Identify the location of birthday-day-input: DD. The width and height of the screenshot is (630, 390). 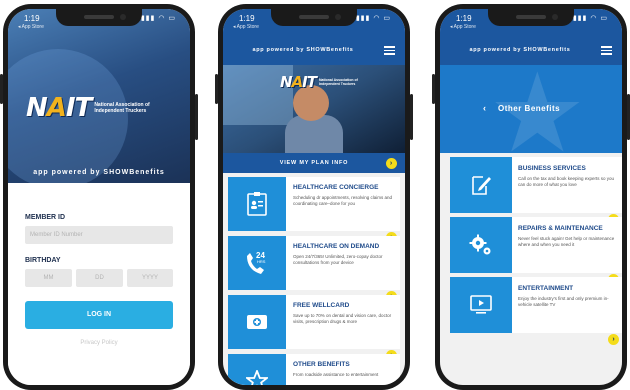
(99, 278).